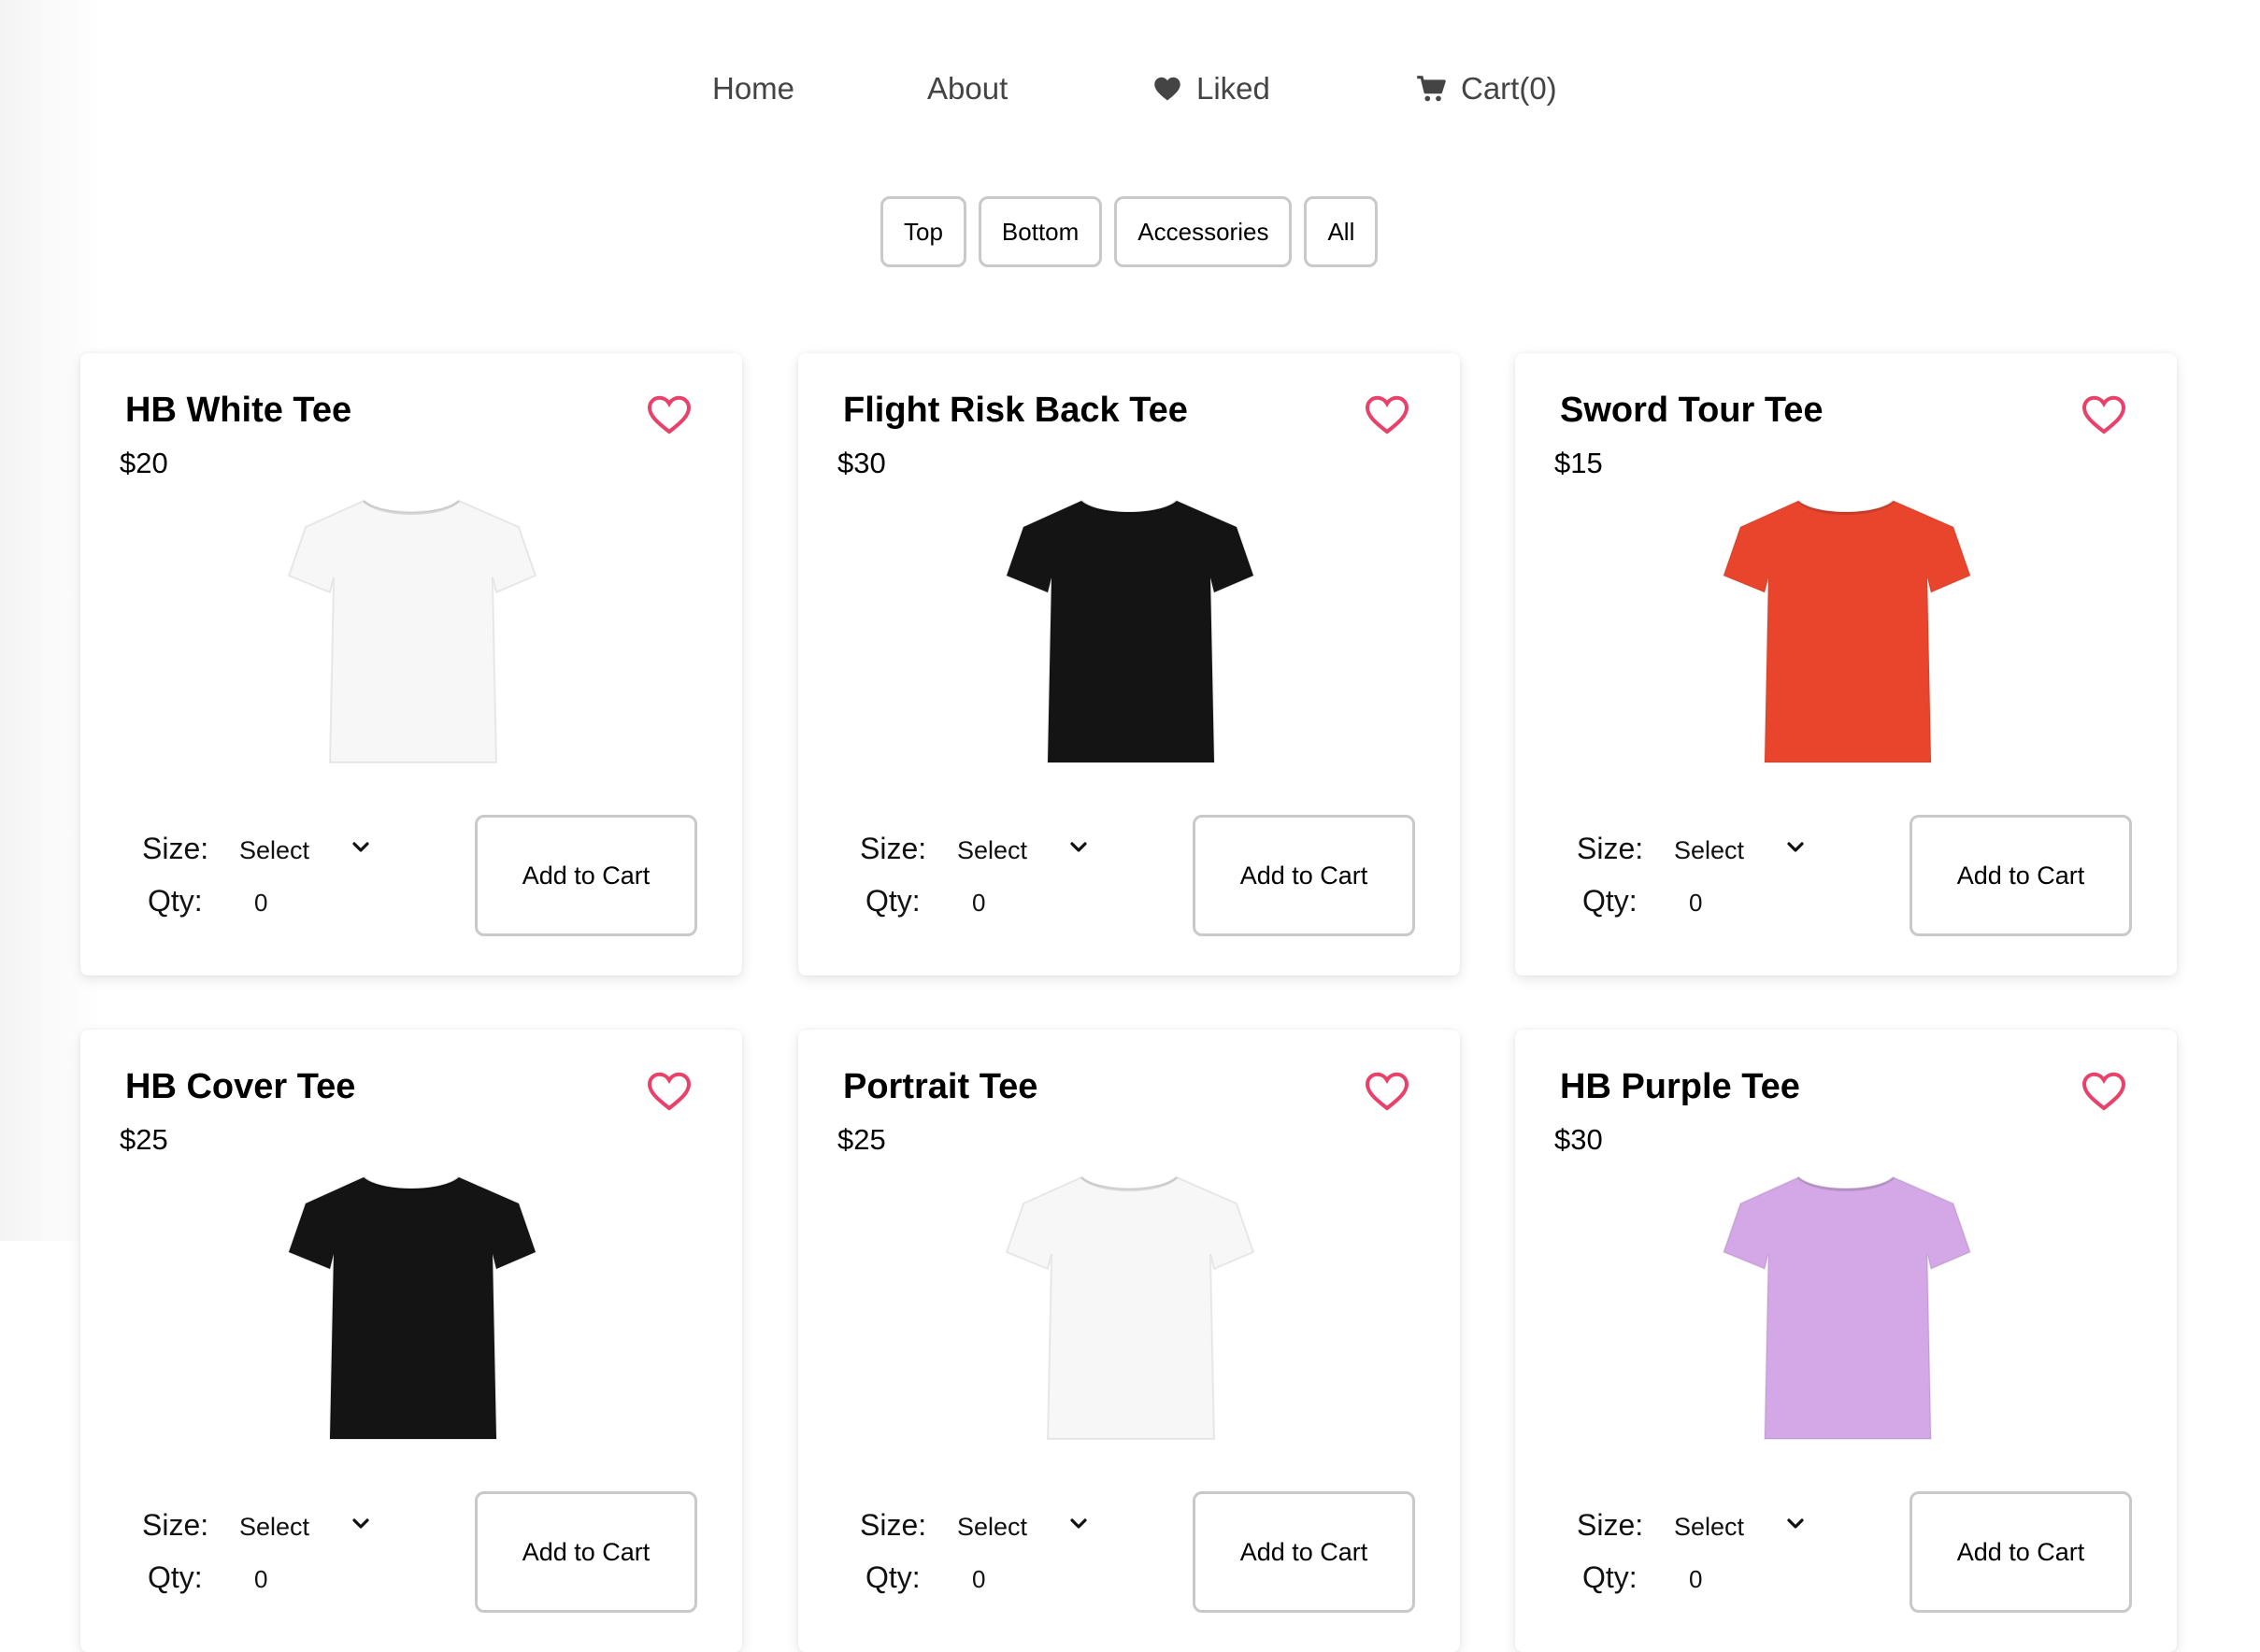 This screenshot has width=2260, height=1652. What do you see at coordinates (238, 410) in the screenshot?
I see `product-name: HB White Tee` at bounding box center [238, 410].